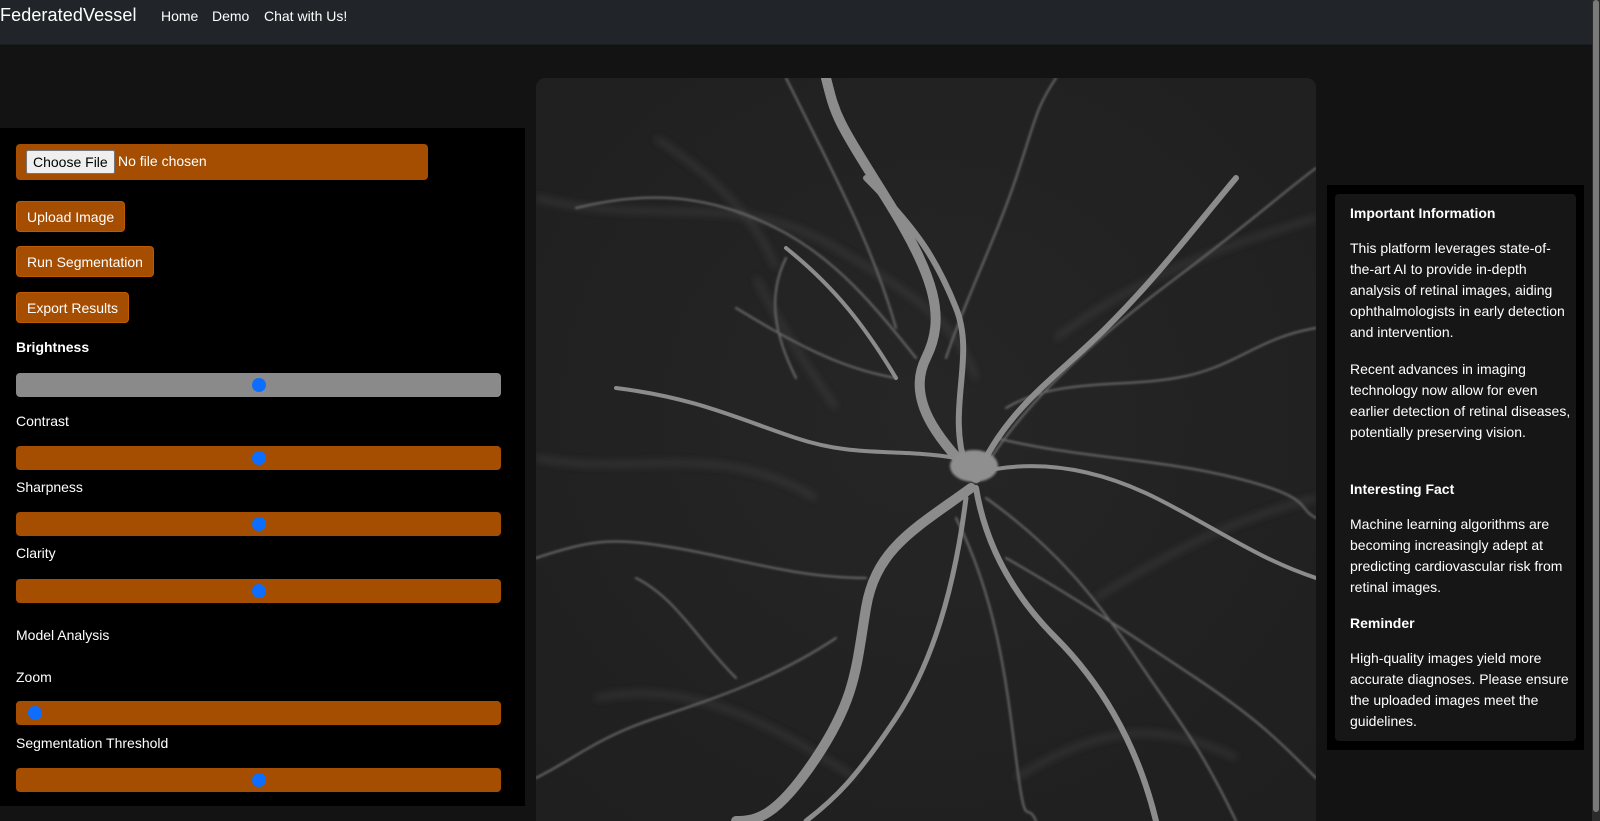  What do you see at coordinates (1402, 489) in the screenshot?
I see `interesting-fact-heading: Interesting Fact` at bounding box center [1402, 489].